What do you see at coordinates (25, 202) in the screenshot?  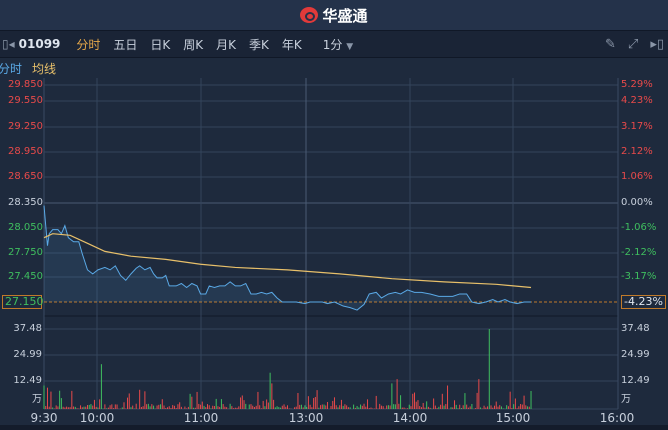 I see `price-tick-label: 28.350` at bounding box center [25, 202].